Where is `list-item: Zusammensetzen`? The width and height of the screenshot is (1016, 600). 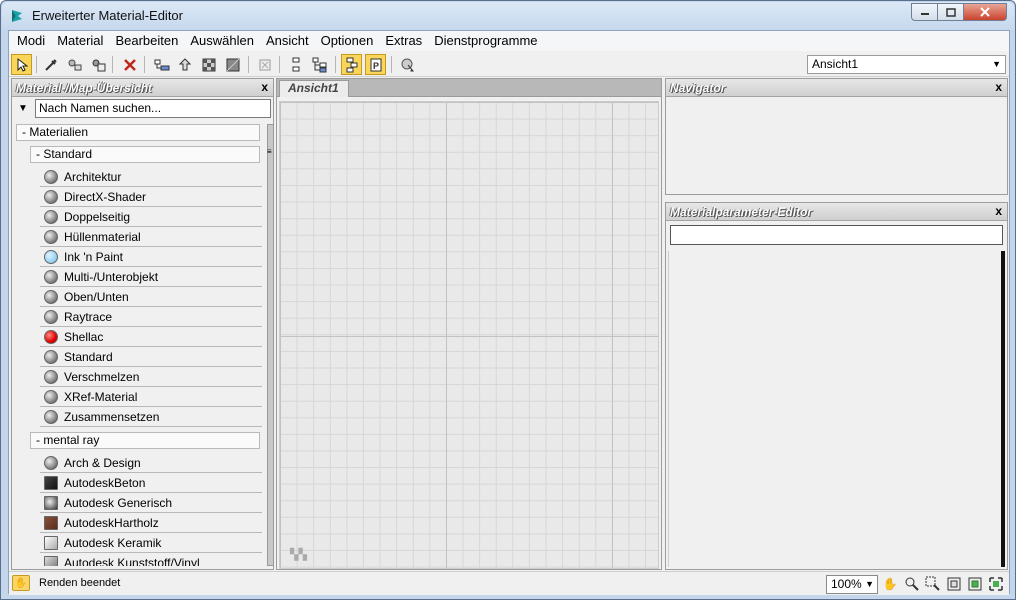
list-item: Zusammensetzen is located at coordinates (151, 417).